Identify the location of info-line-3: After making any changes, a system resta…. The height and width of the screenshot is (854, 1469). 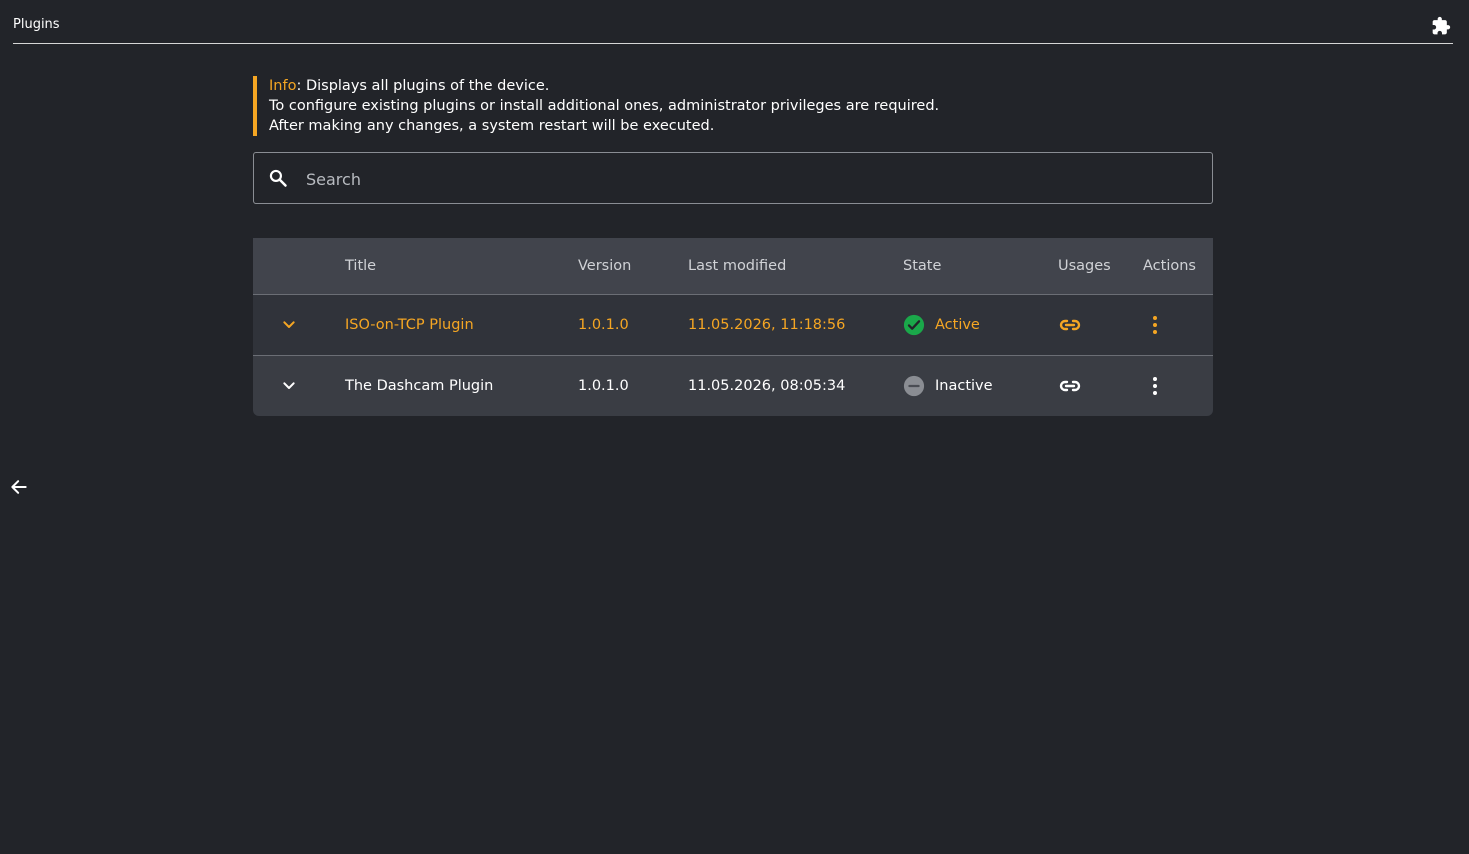
(492, 126).